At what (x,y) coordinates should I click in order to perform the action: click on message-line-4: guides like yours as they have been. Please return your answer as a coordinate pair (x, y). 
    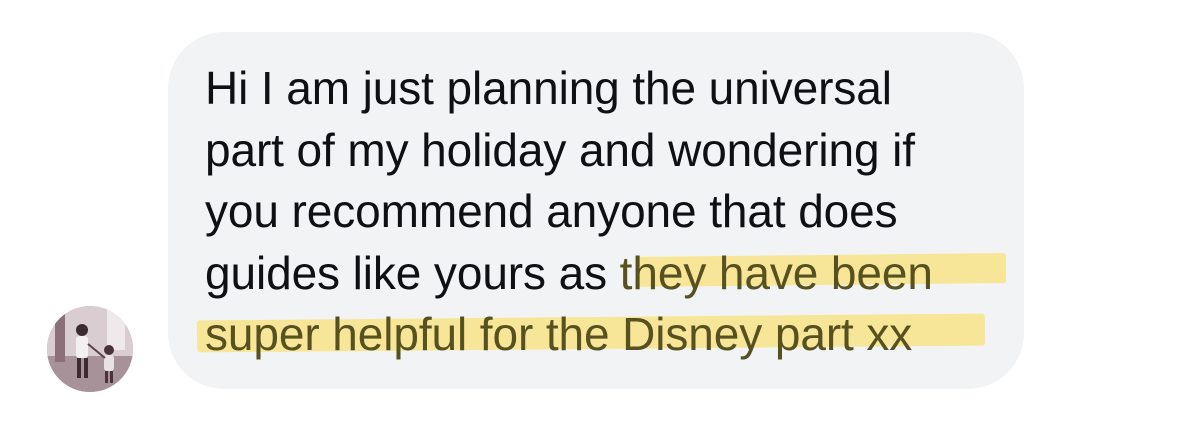
    Looking at the image, I should click on (605, 274).